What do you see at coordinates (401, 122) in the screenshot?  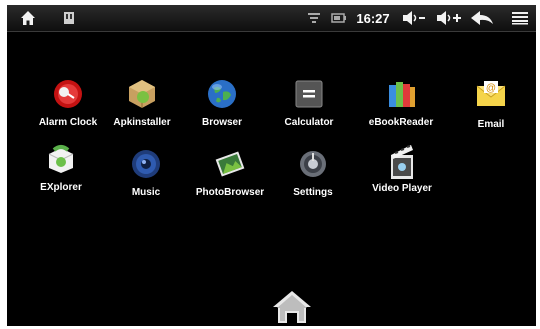 I see `app-label: eBookReader` at bounding box center [401, 122].